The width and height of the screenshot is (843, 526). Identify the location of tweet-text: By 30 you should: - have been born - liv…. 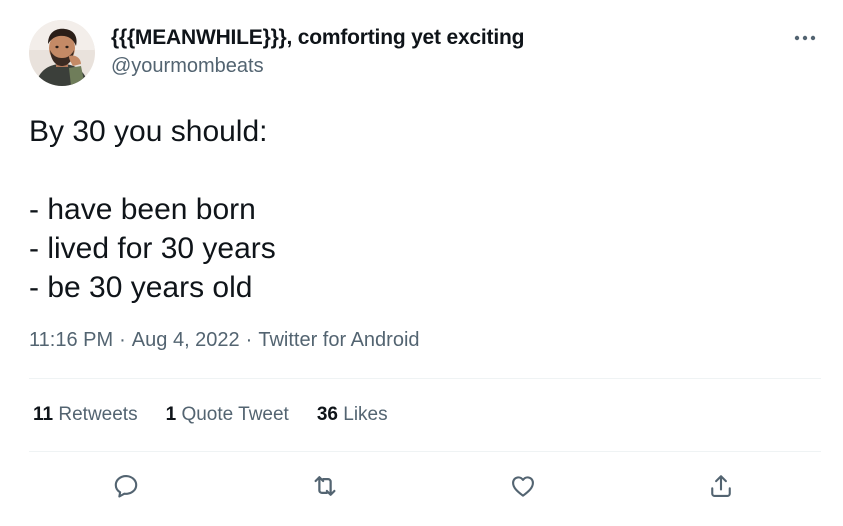
(152, 209).